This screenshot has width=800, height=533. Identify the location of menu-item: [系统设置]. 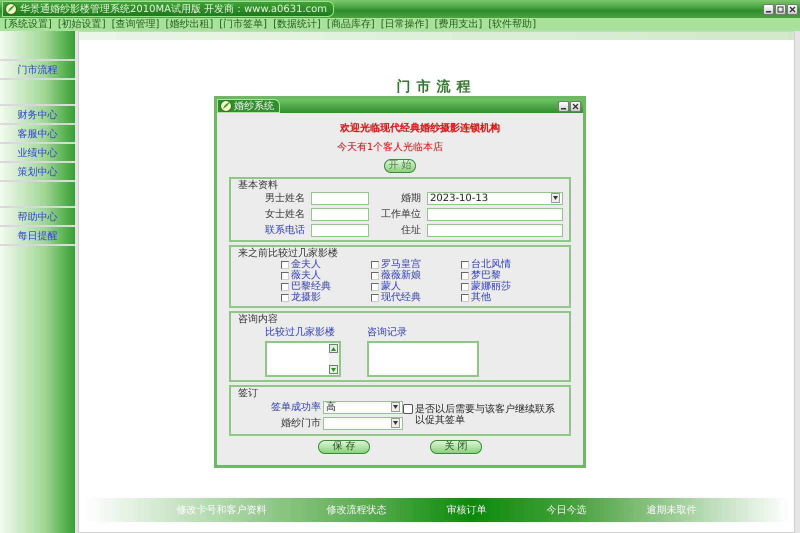
(28, 24).